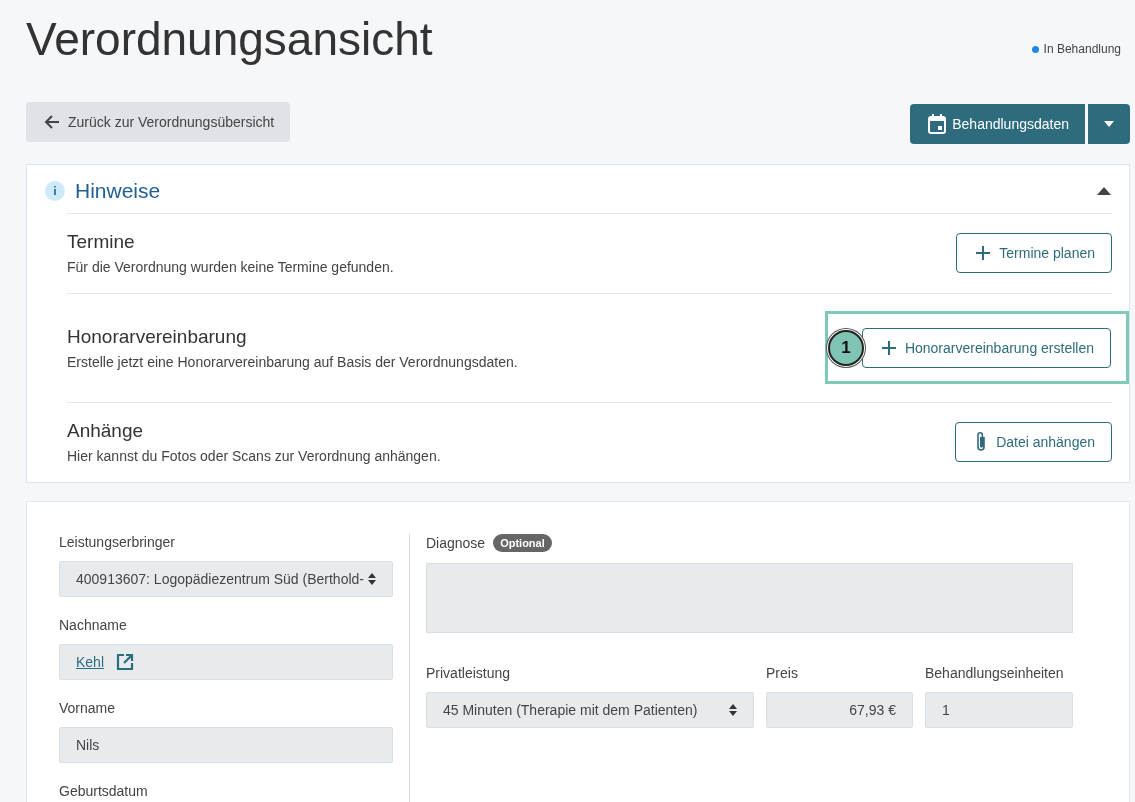  Describe the element at coordinates (1076, 49) in the screenshot. I see `status-label: In Behandlung` at that location.